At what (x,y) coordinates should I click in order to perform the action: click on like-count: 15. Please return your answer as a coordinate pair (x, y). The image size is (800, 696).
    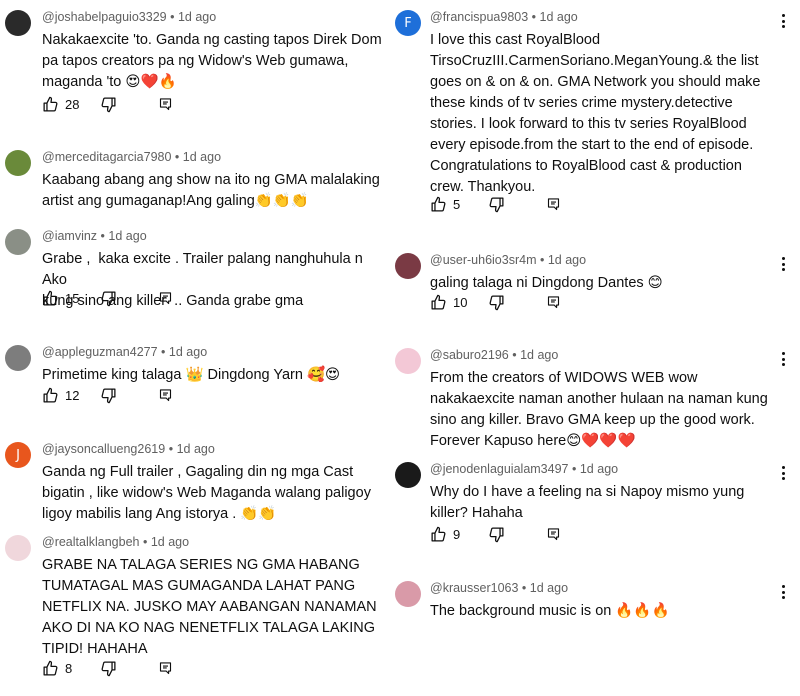
    Looking at the image, I should click on (72, 298).